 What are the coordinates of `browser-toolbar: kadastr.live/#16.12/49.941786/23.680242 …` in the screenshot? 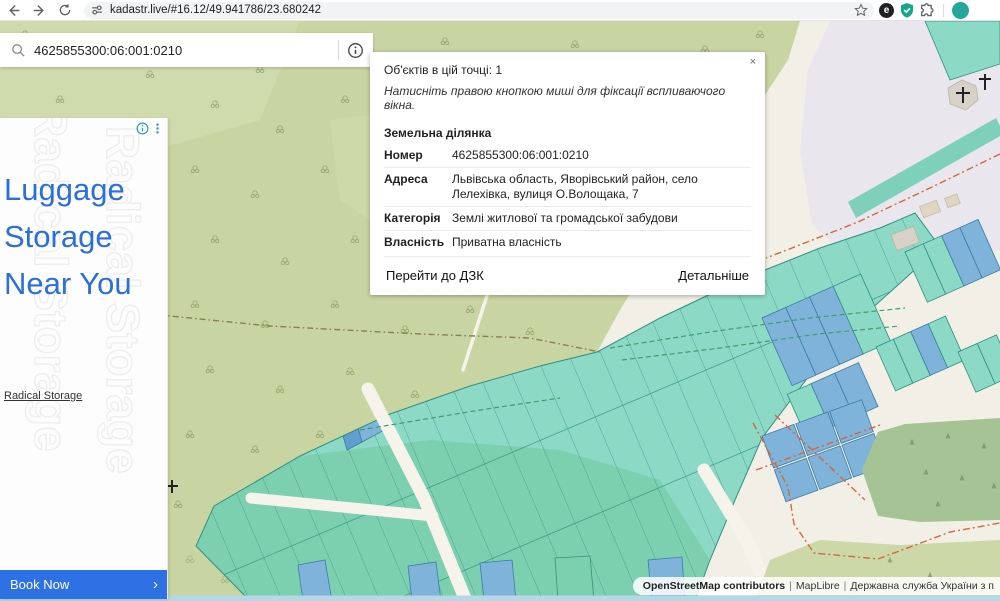 It's located at (500, 10).